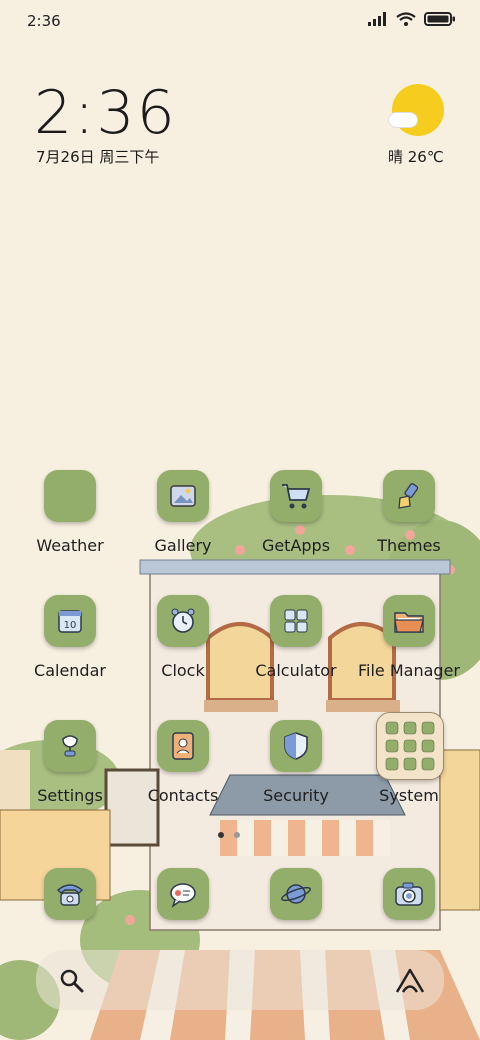  I want to click on gallery-icon, so click(183, 496).